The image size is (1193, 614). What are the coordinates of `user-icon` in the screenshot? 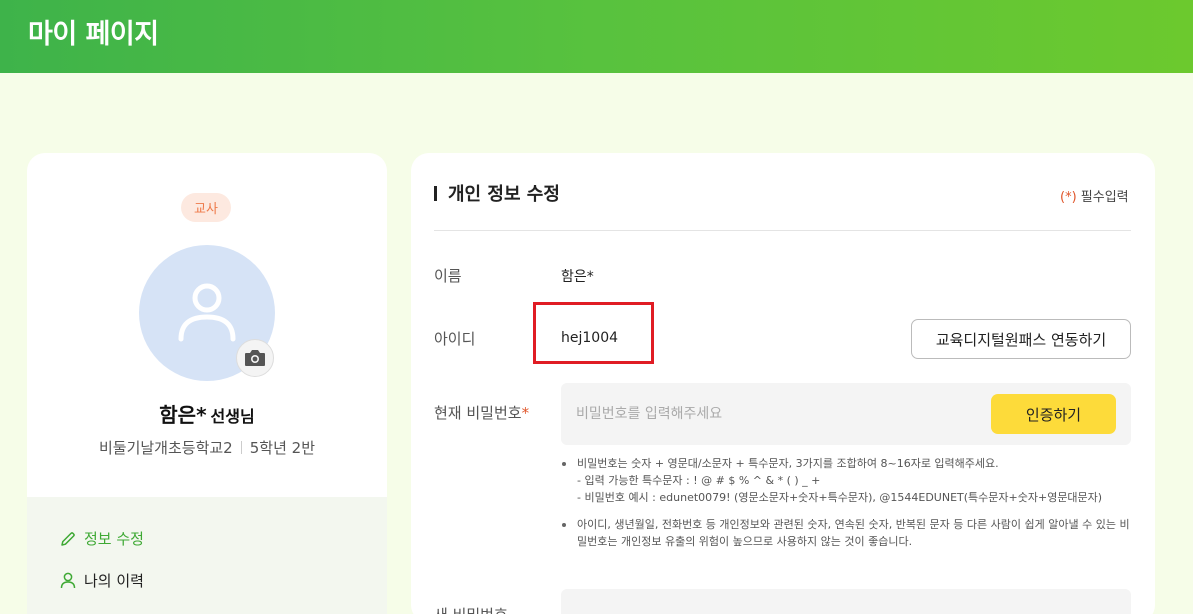 It's located at (207, 312).